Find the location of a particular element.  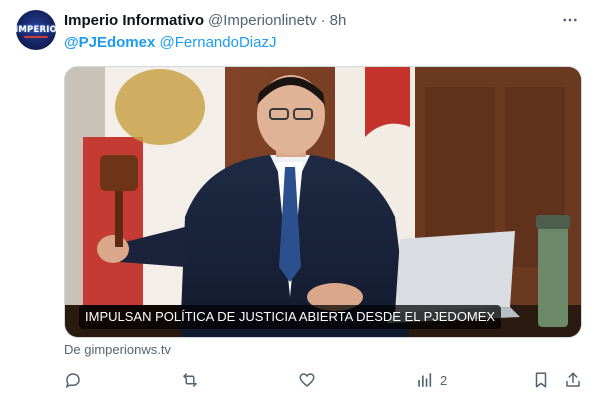

author-handle: @Imperionlinetv is located at coordinates (262, 20).